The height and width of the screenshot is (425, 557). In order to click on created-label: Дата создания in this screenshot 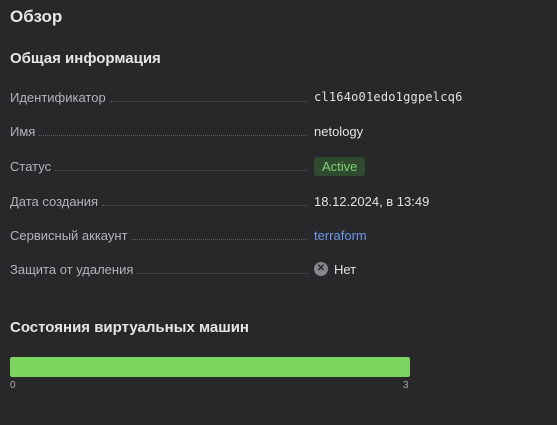, I will do `click(54, 201)`.